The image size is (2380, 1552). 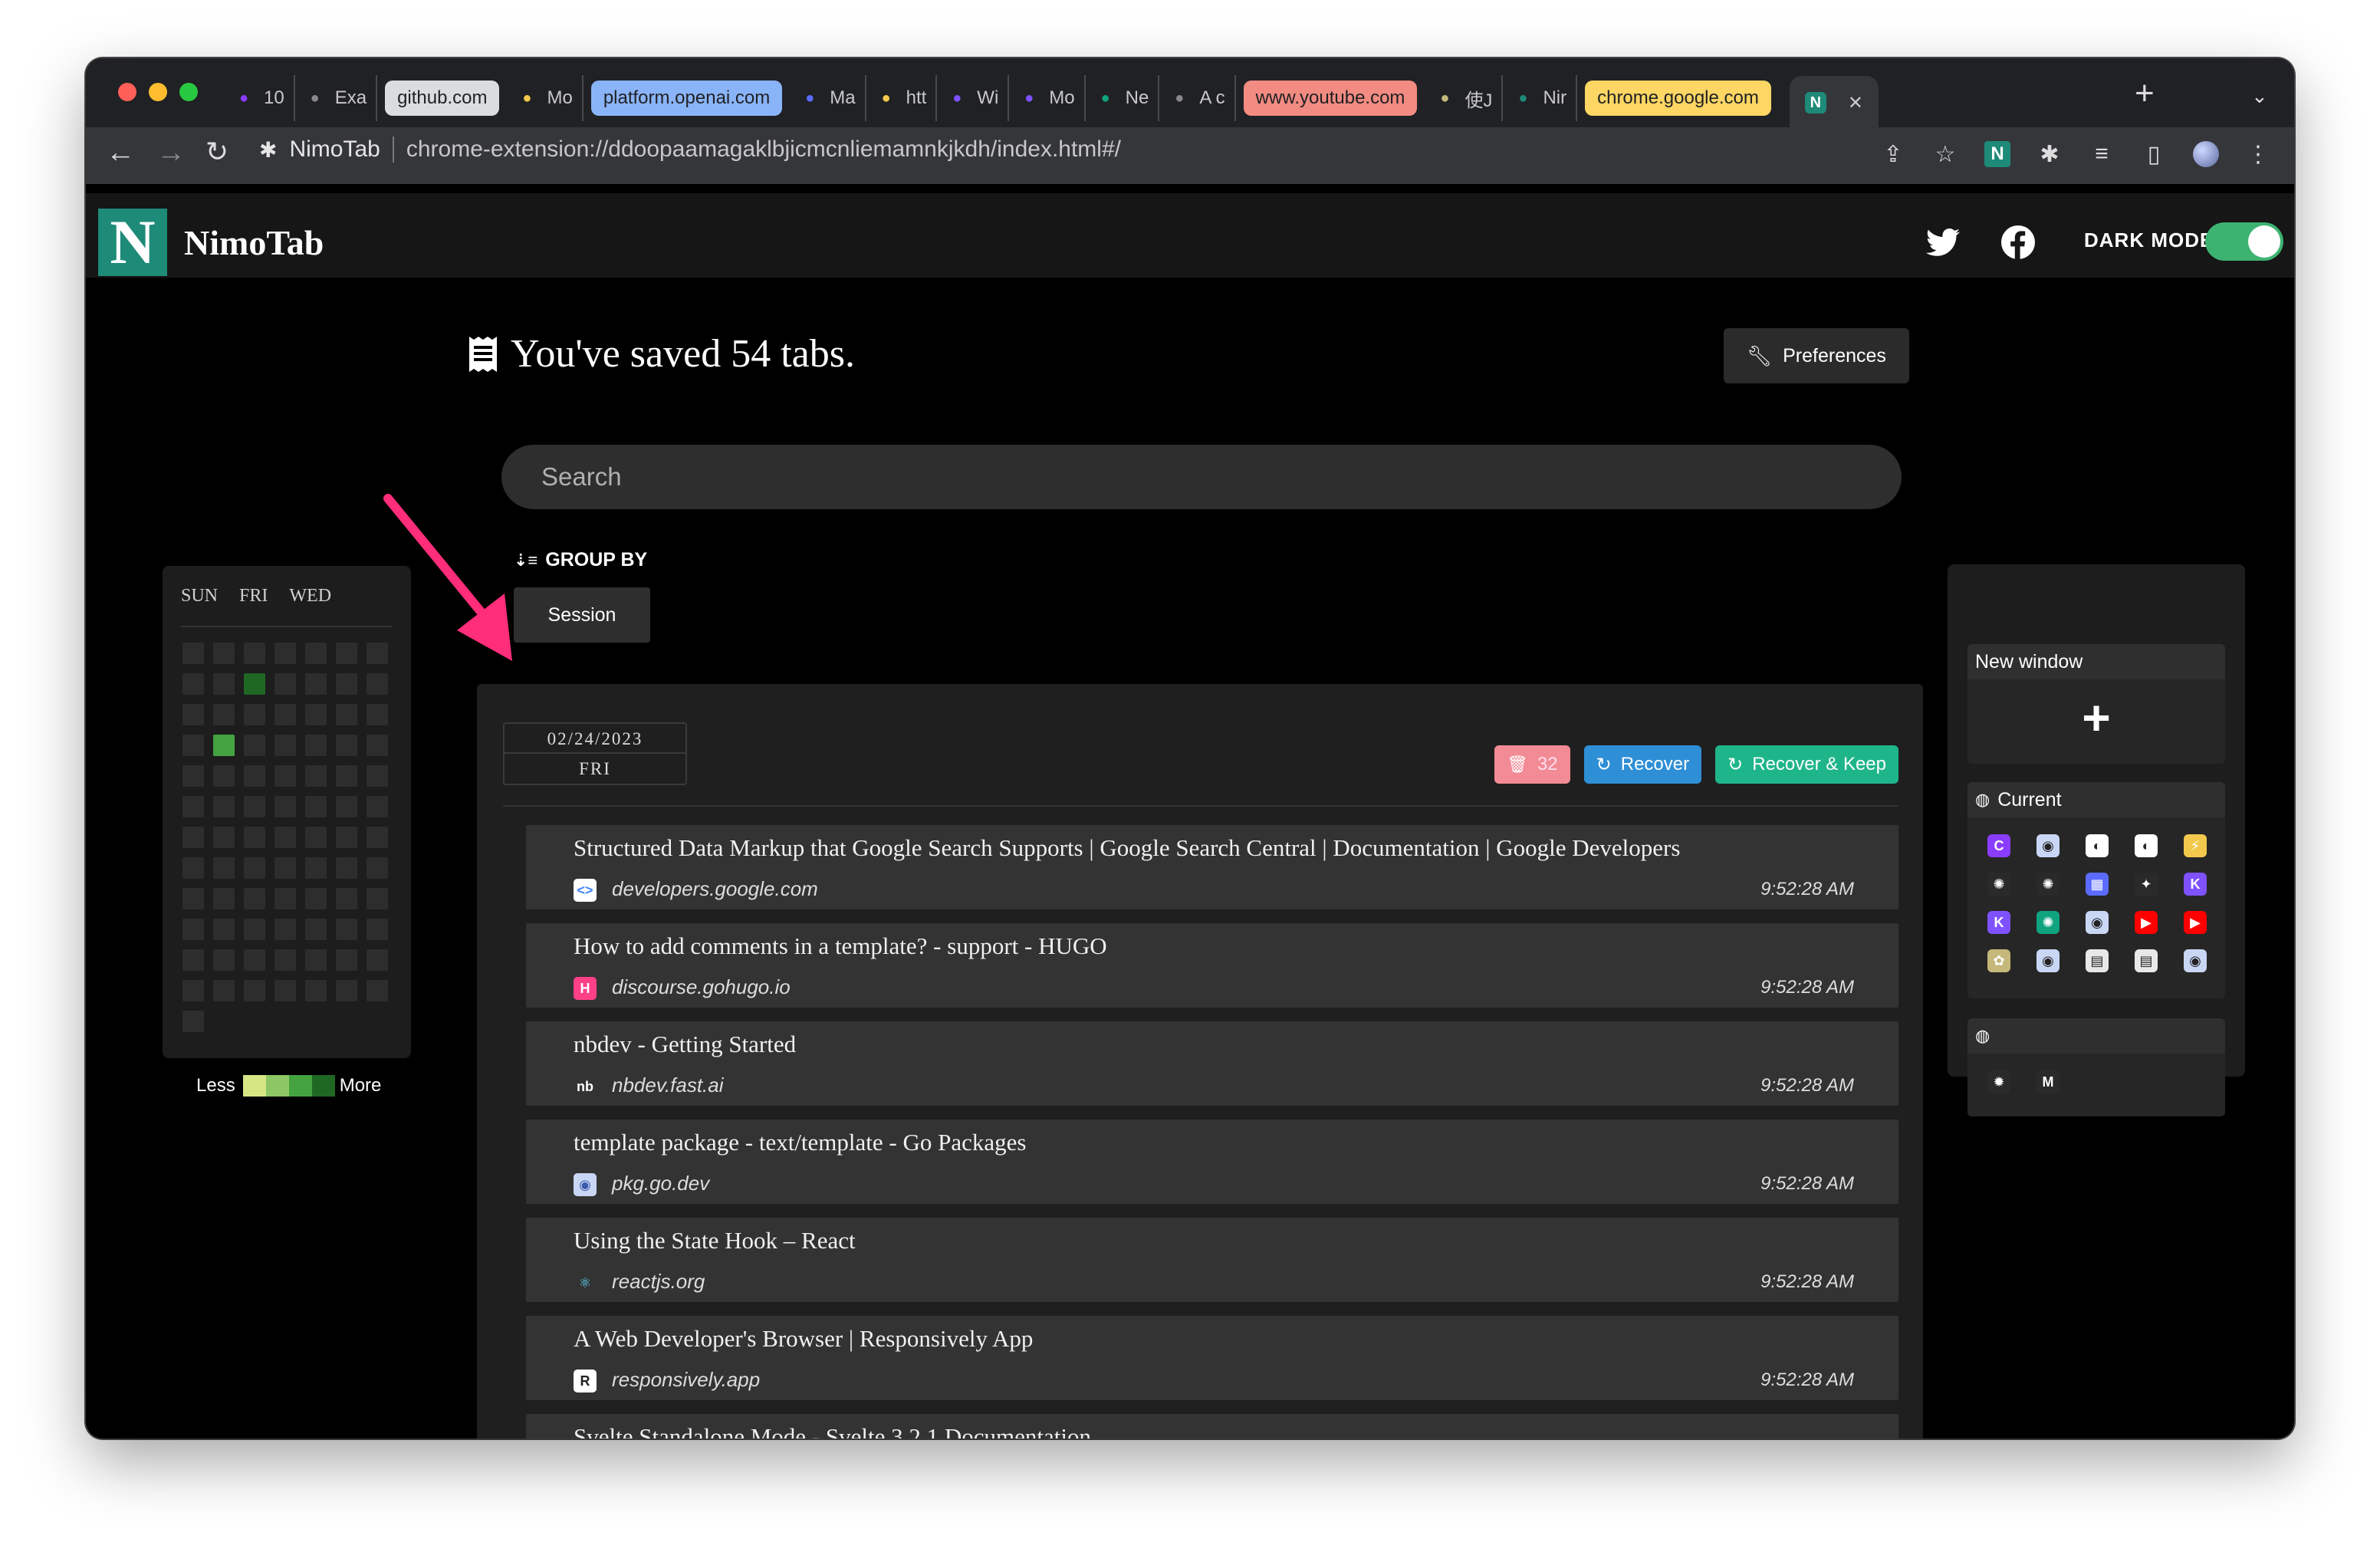 What do you see at coordinates (2244, 241) in the screenshot?
I see `dark-mode-toggle` at bounding box center [2244, 241].